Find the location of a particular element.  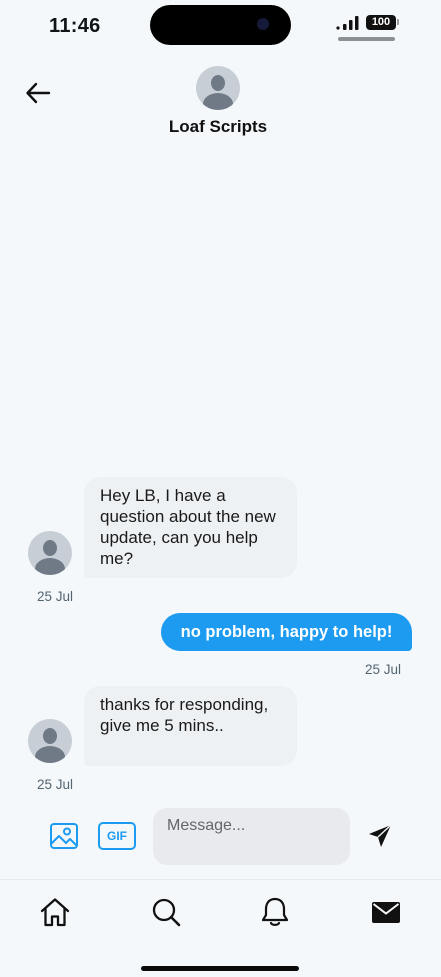

status-time: 11:46 is located at coordinates (75, 26).